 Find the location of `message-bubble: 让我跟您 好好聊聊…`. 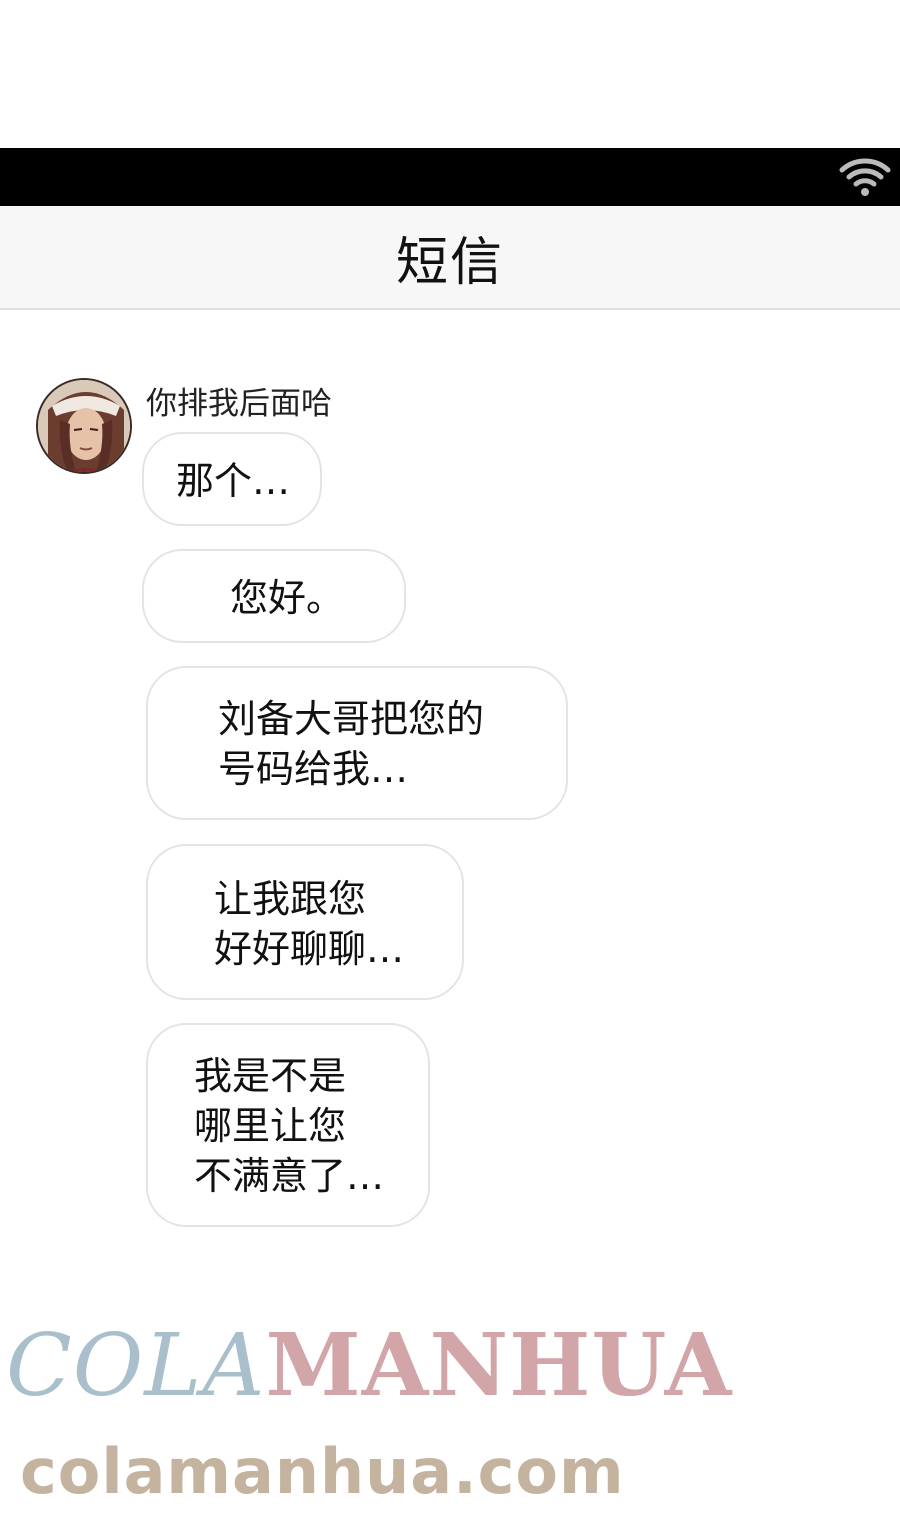

message-bubble: 让我跟您 好好聊聊… is located at coordinates (305, 922).